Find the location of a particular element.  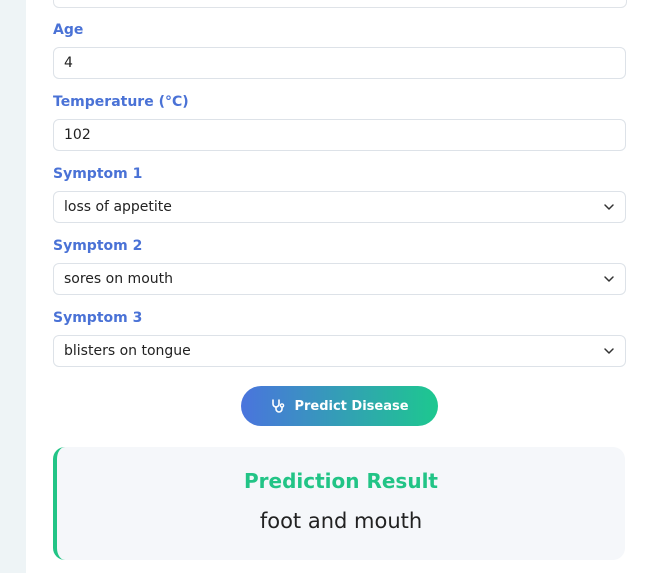

predict-disease-button: Predict Disease is located at coordinates (339, 406).